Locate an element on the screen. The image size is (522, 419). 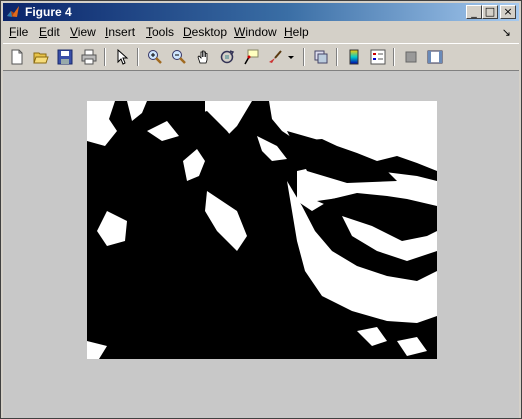
menu-help: Help is located at coordinates (296, 32).